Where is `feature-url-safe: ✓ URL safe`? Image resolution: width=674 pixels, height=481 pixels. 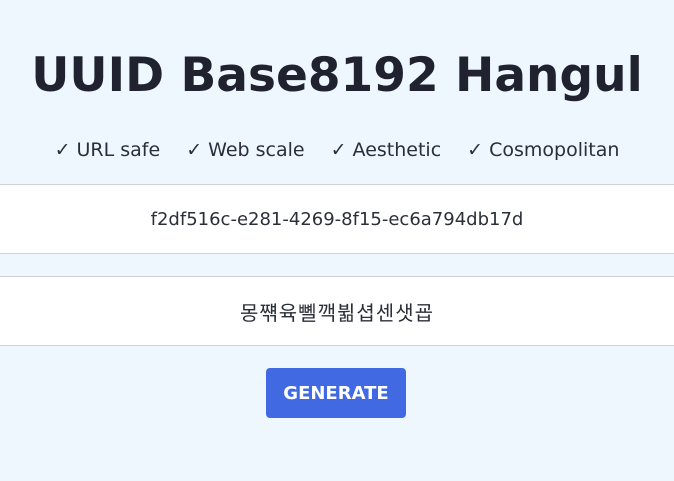 feature-url-safe: ✓ URL safe is located at coordinates (107, 150).